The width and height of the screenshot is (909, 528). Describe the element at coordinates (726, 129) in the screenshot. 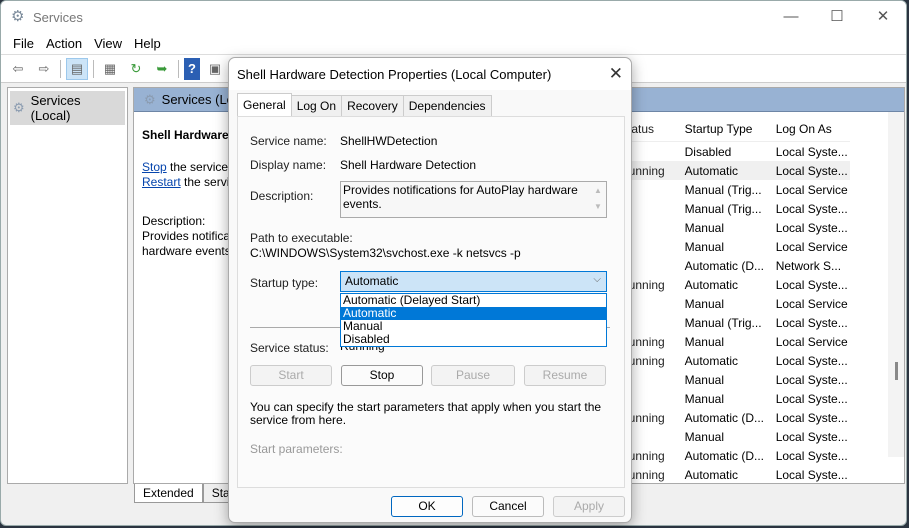

I see `column-startup-type: Startup Type` at that location.